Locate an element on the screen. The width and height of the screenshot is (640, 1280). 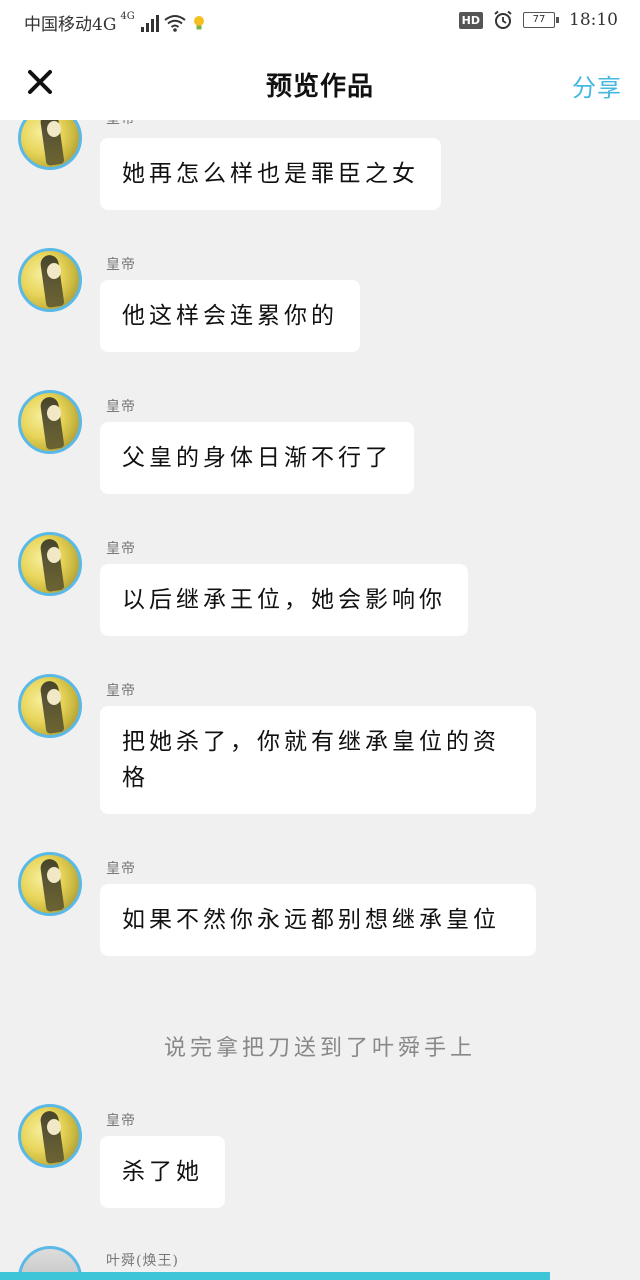
message-bubble: 他这样会连累你的 is located at coordinates (230, 316).